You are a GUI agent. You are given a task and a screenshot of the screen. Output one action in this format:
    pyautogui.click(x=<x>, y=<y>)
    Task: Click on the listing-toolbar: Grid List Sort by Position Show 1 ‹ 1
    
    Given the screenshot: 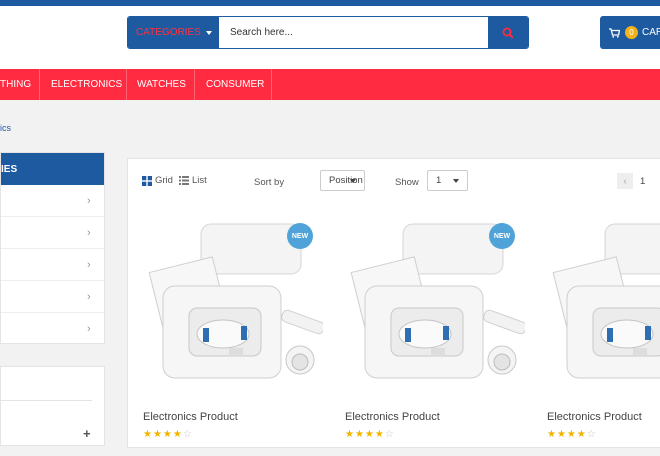 What is the action you would take?
    pyautogui.click(x=394, y=179)
    